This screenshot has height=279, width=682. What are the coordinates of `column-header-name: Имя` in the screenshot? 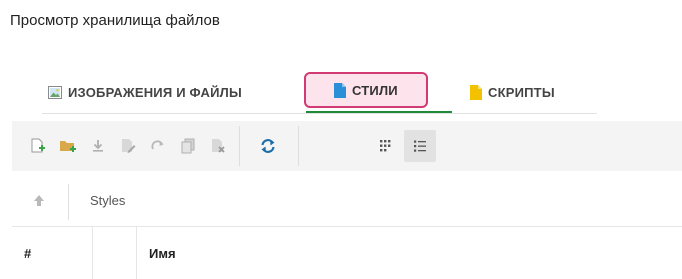 It's located at (162, 253).